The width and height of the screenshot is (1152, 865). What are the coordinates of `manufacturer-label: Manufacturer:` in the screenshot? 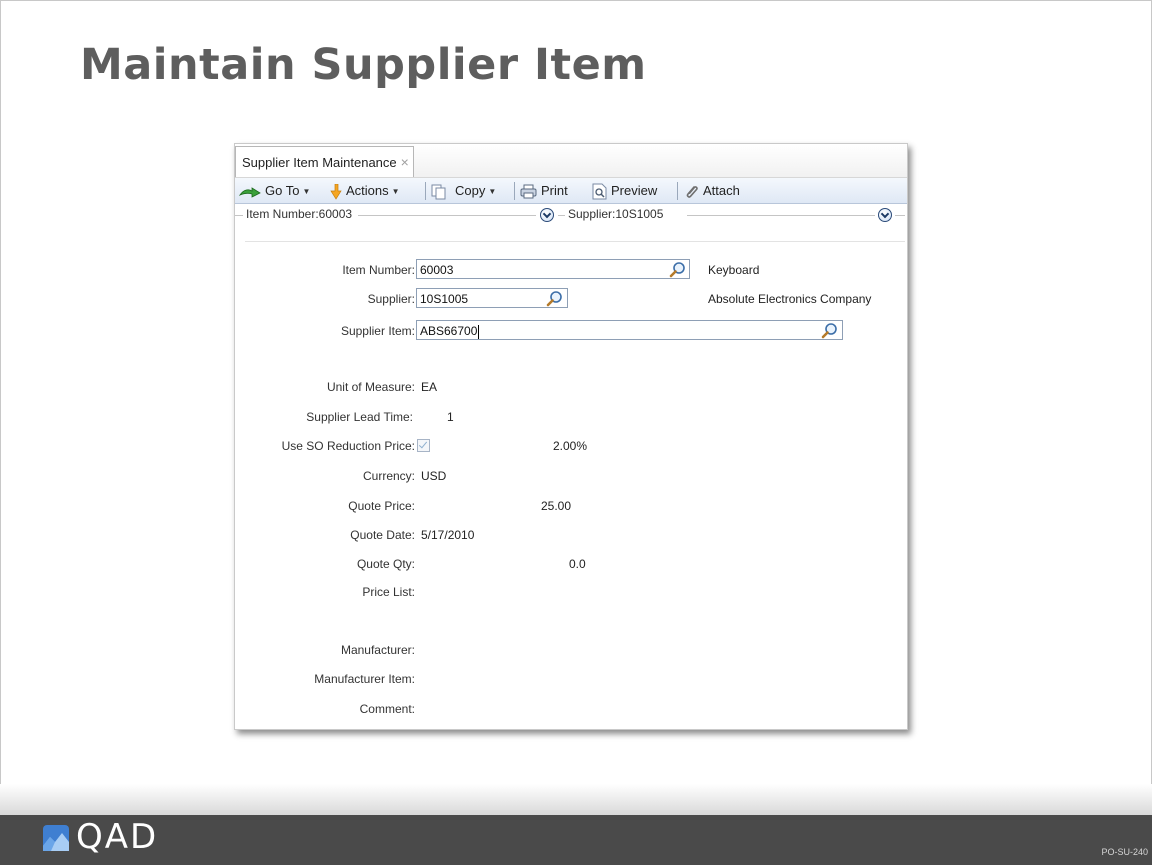 It's located at (377, 650).